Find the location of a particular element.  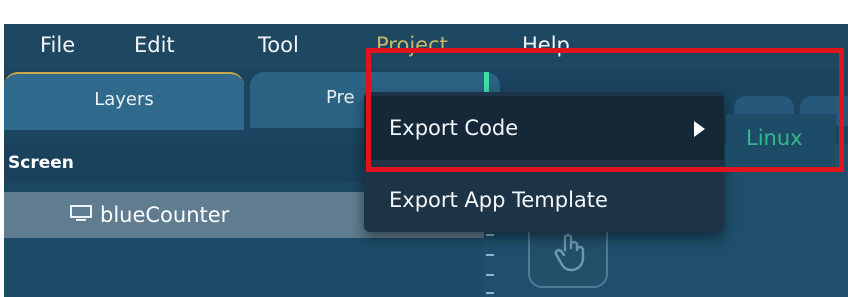

menu-edit: Edit is located at coordinates (154, 45).